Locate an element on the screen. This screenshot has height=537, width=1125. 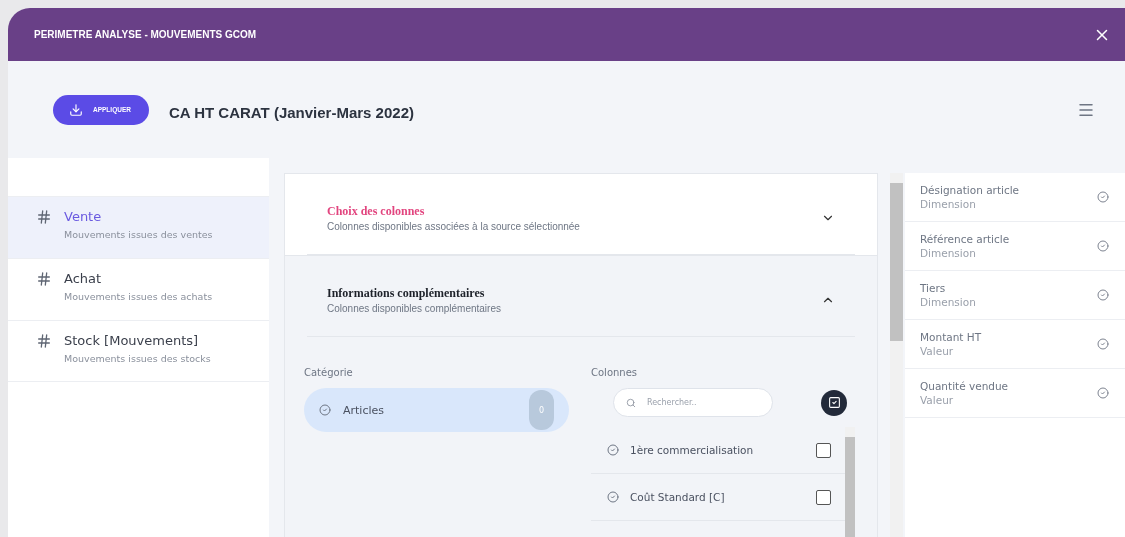
source-description: Mouvements issues des stocks is located at coordinates (137, 358).